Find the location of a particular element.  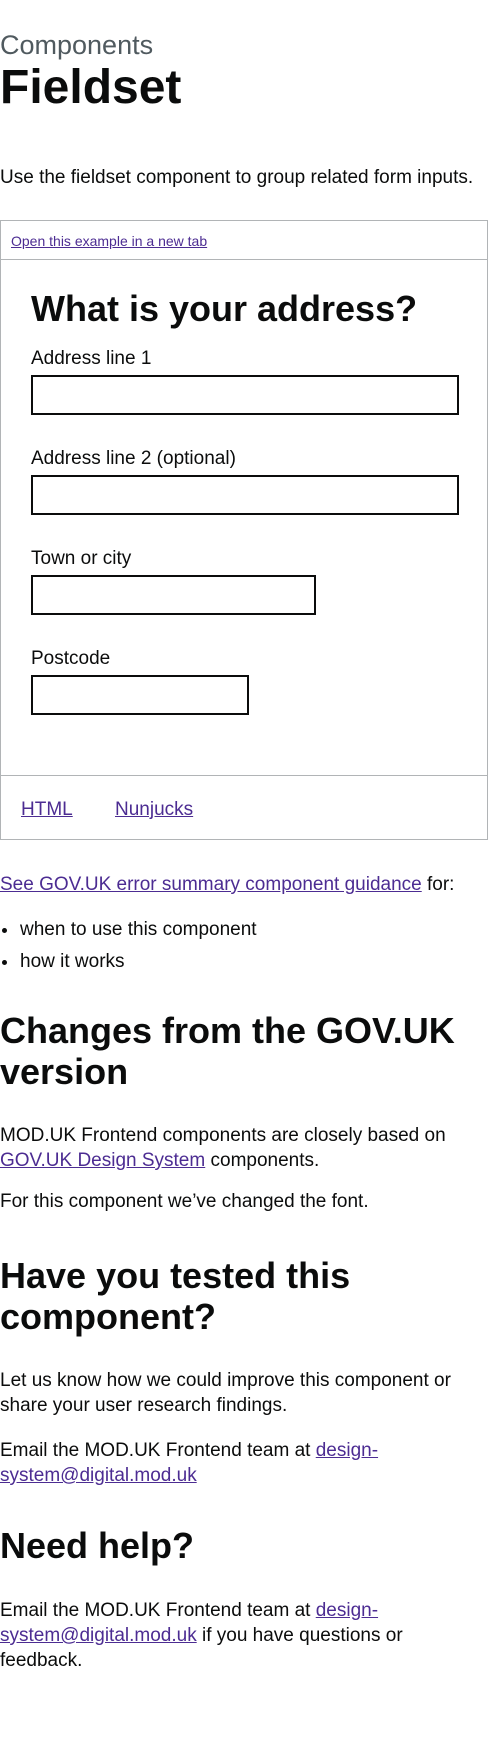

help-heading: Need help? is located at coordinates (97, 1545).